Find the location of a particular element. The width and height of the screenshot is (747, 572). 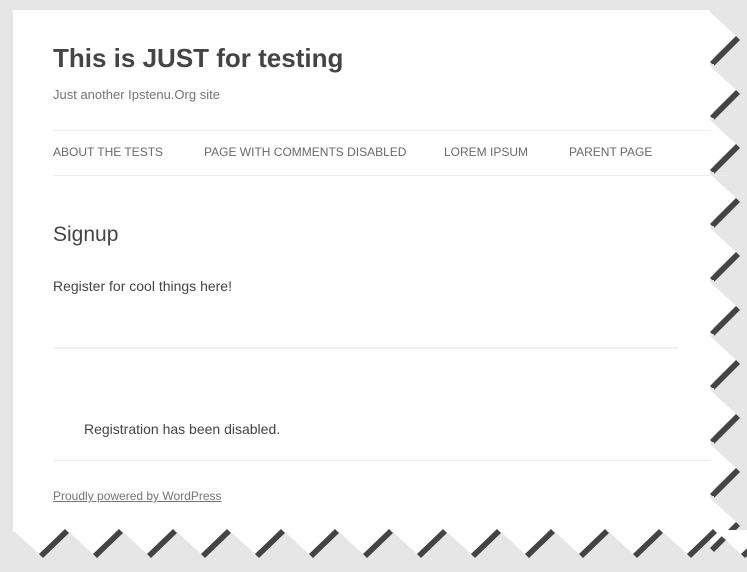

site-title: This is JUST for testing is located at coordinates (198, 58).